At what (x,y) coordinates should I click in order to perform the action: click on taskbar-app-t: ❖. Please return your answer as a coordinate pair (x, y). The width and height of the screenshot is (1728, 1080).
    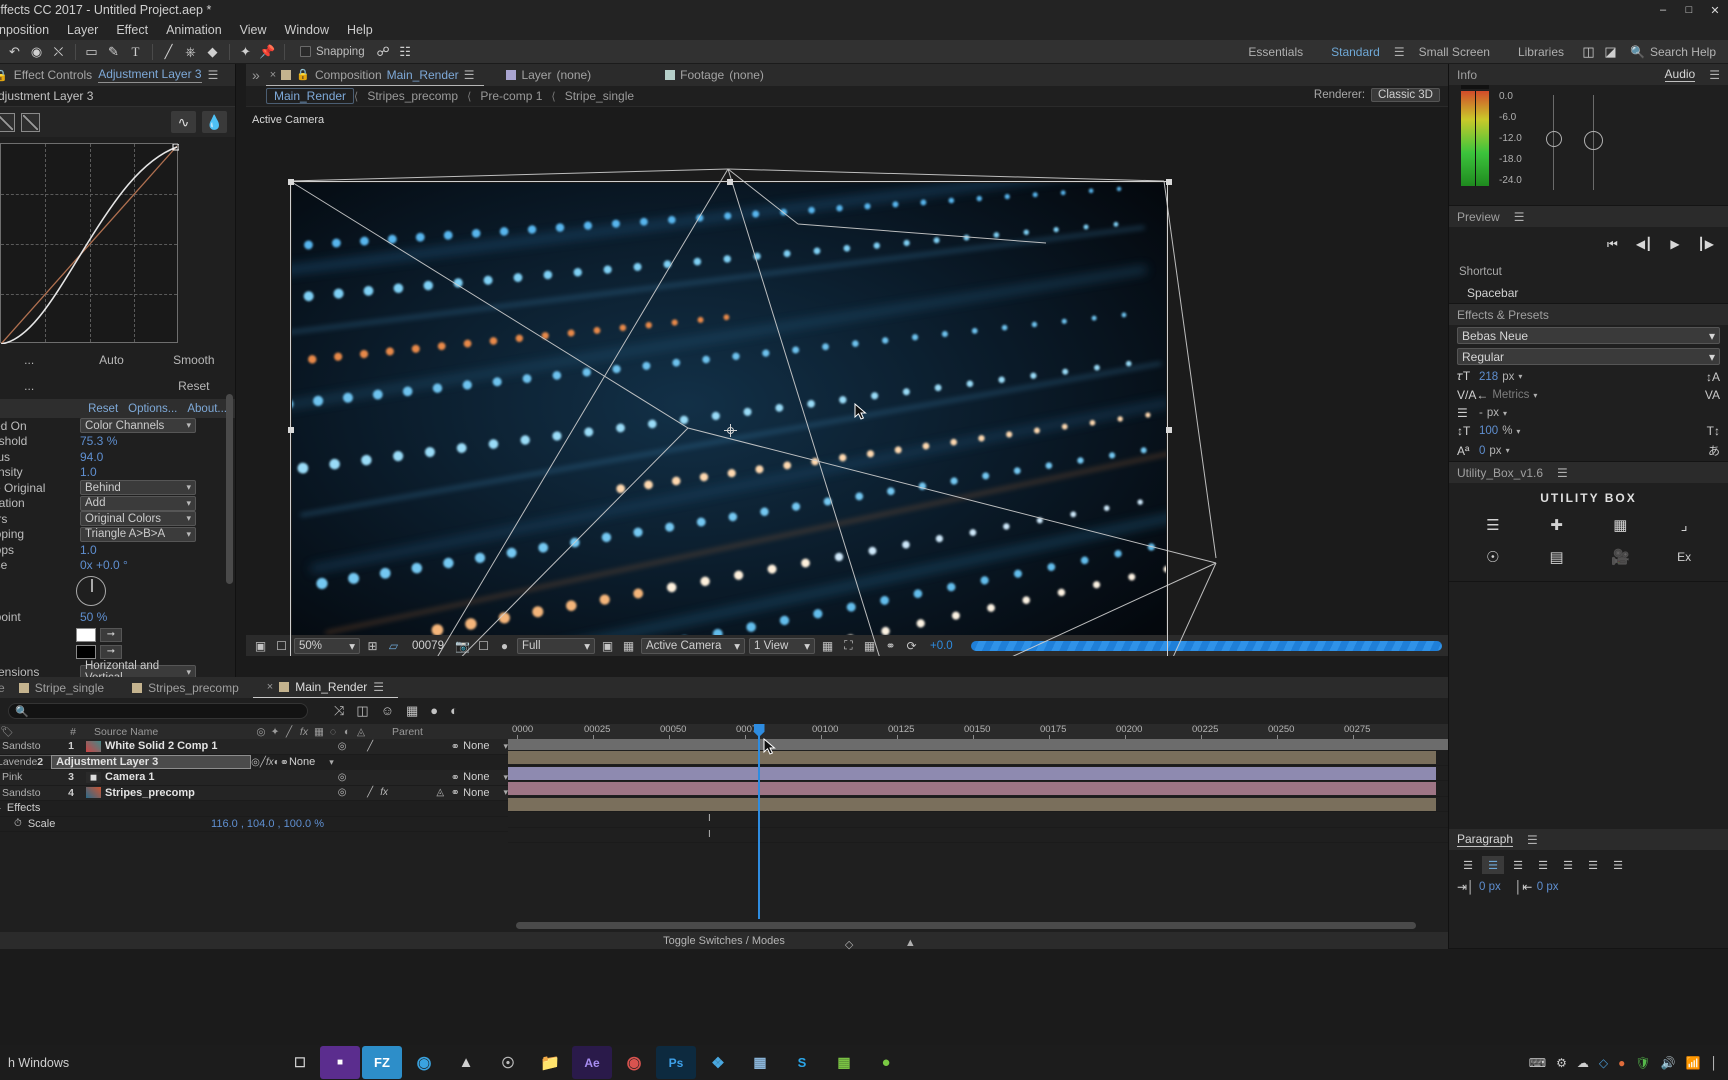
    Looking at the image, I should click on (718, 1062).